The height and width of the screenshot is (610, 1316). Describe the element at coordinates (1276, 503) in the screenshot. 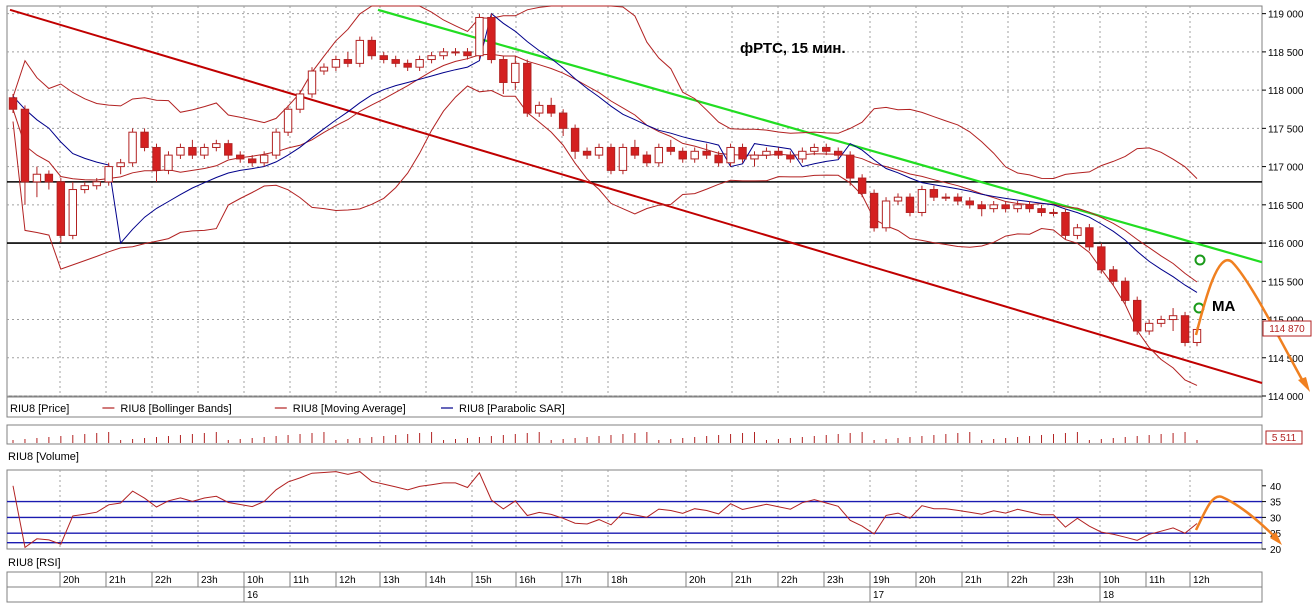

I see `rsi-tick-label-3: 35` at that location.